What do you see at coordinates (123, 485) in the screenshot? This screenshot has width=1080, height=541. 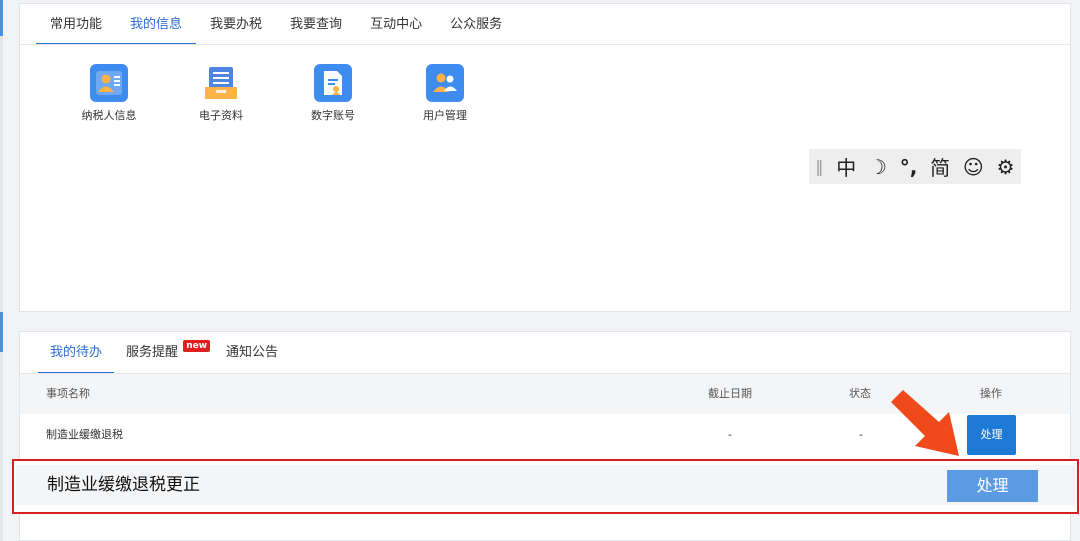 I see `highlighted-item-name: 制造业缓缴退税更正` at bounding box center [123, 485].